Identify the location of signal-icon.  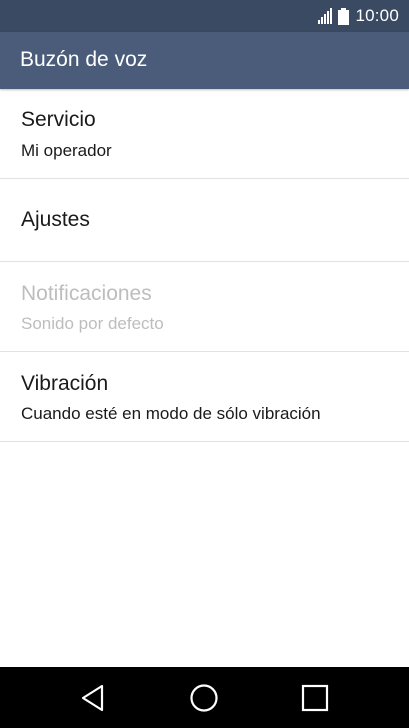
(325, 16).